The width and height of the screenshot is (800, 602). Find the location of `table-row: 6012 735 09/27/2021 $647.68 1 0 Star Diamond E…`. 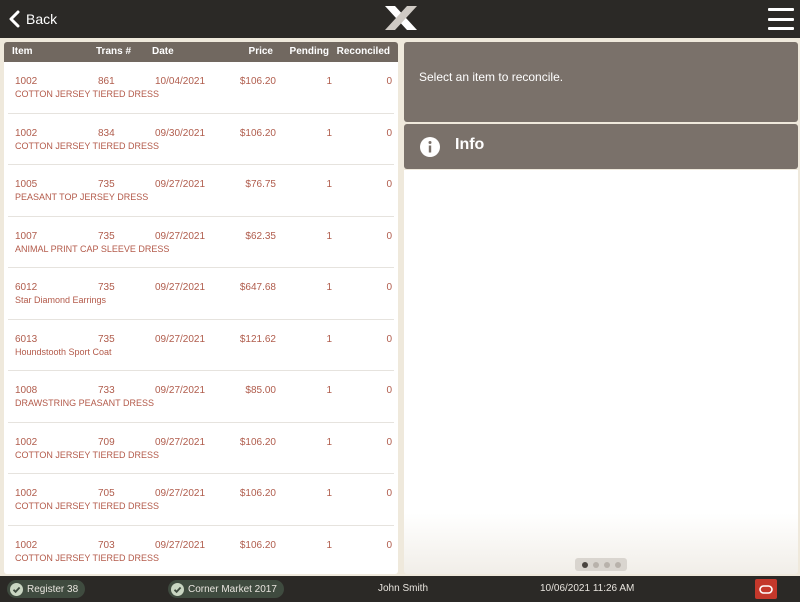

table-row: 6012 735 09/27/2021 $647.68 1 0 Star Diamond E… is located at coordinates (201, 294).